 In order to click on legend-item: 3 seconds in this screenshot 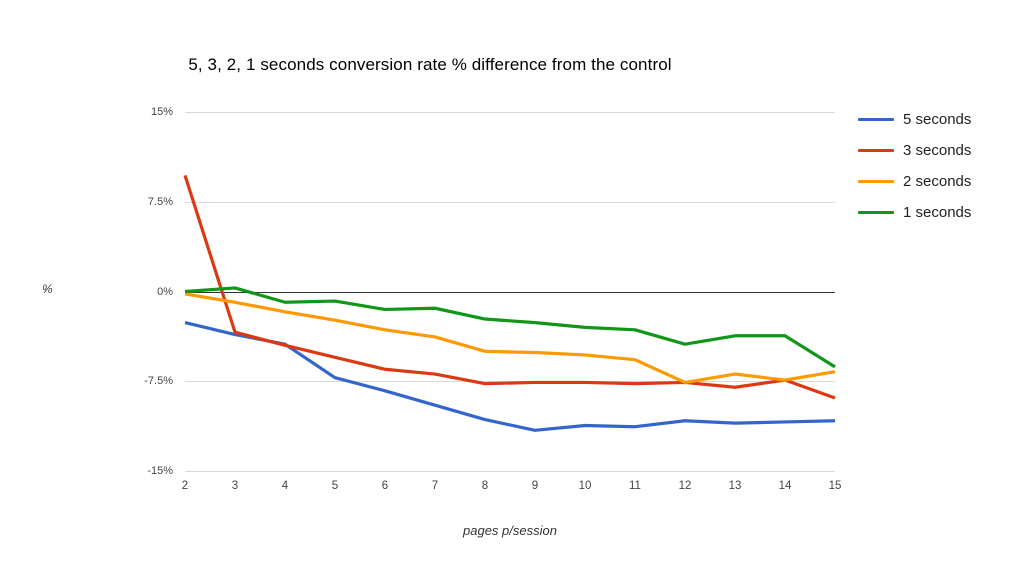, I will do `click(941, 150)`.